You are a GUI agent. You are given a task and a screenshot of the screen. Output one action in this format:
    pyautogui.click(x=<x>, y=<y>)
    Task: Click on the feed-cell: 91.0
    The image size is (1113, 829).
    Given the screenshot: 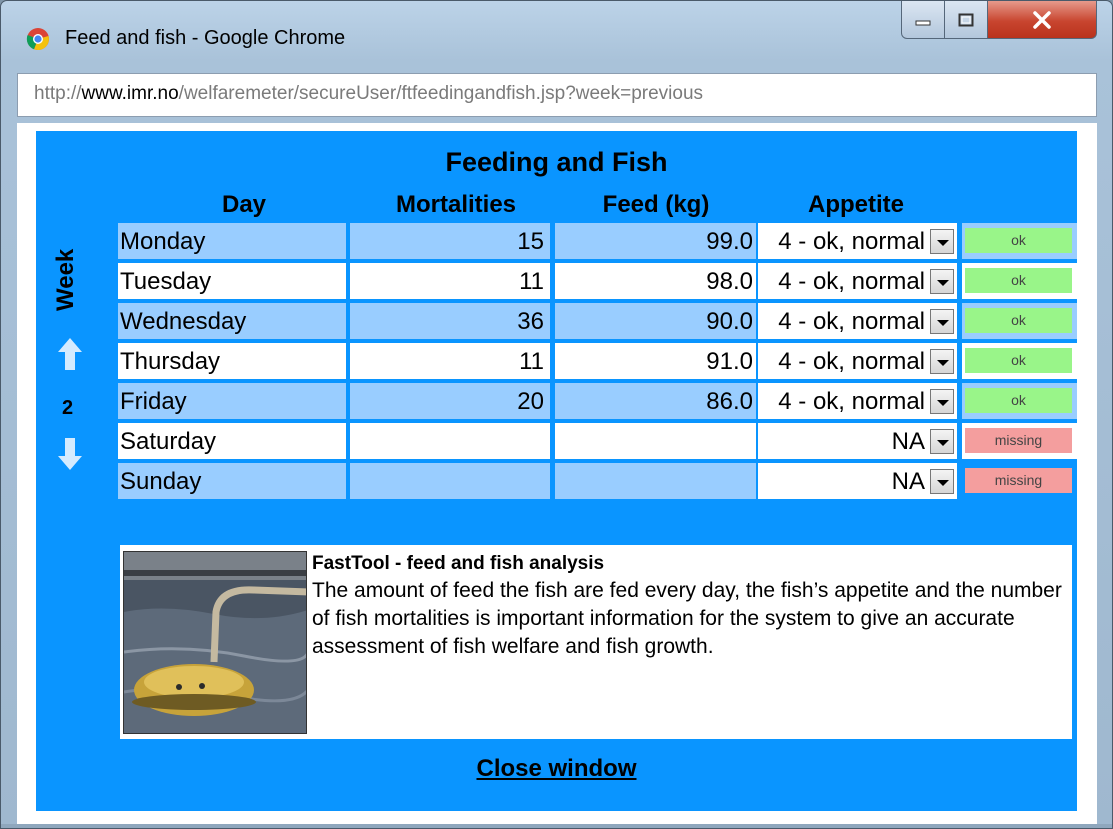 What is the action you would take?
    pyautogui.click(x=655, y=361)
    